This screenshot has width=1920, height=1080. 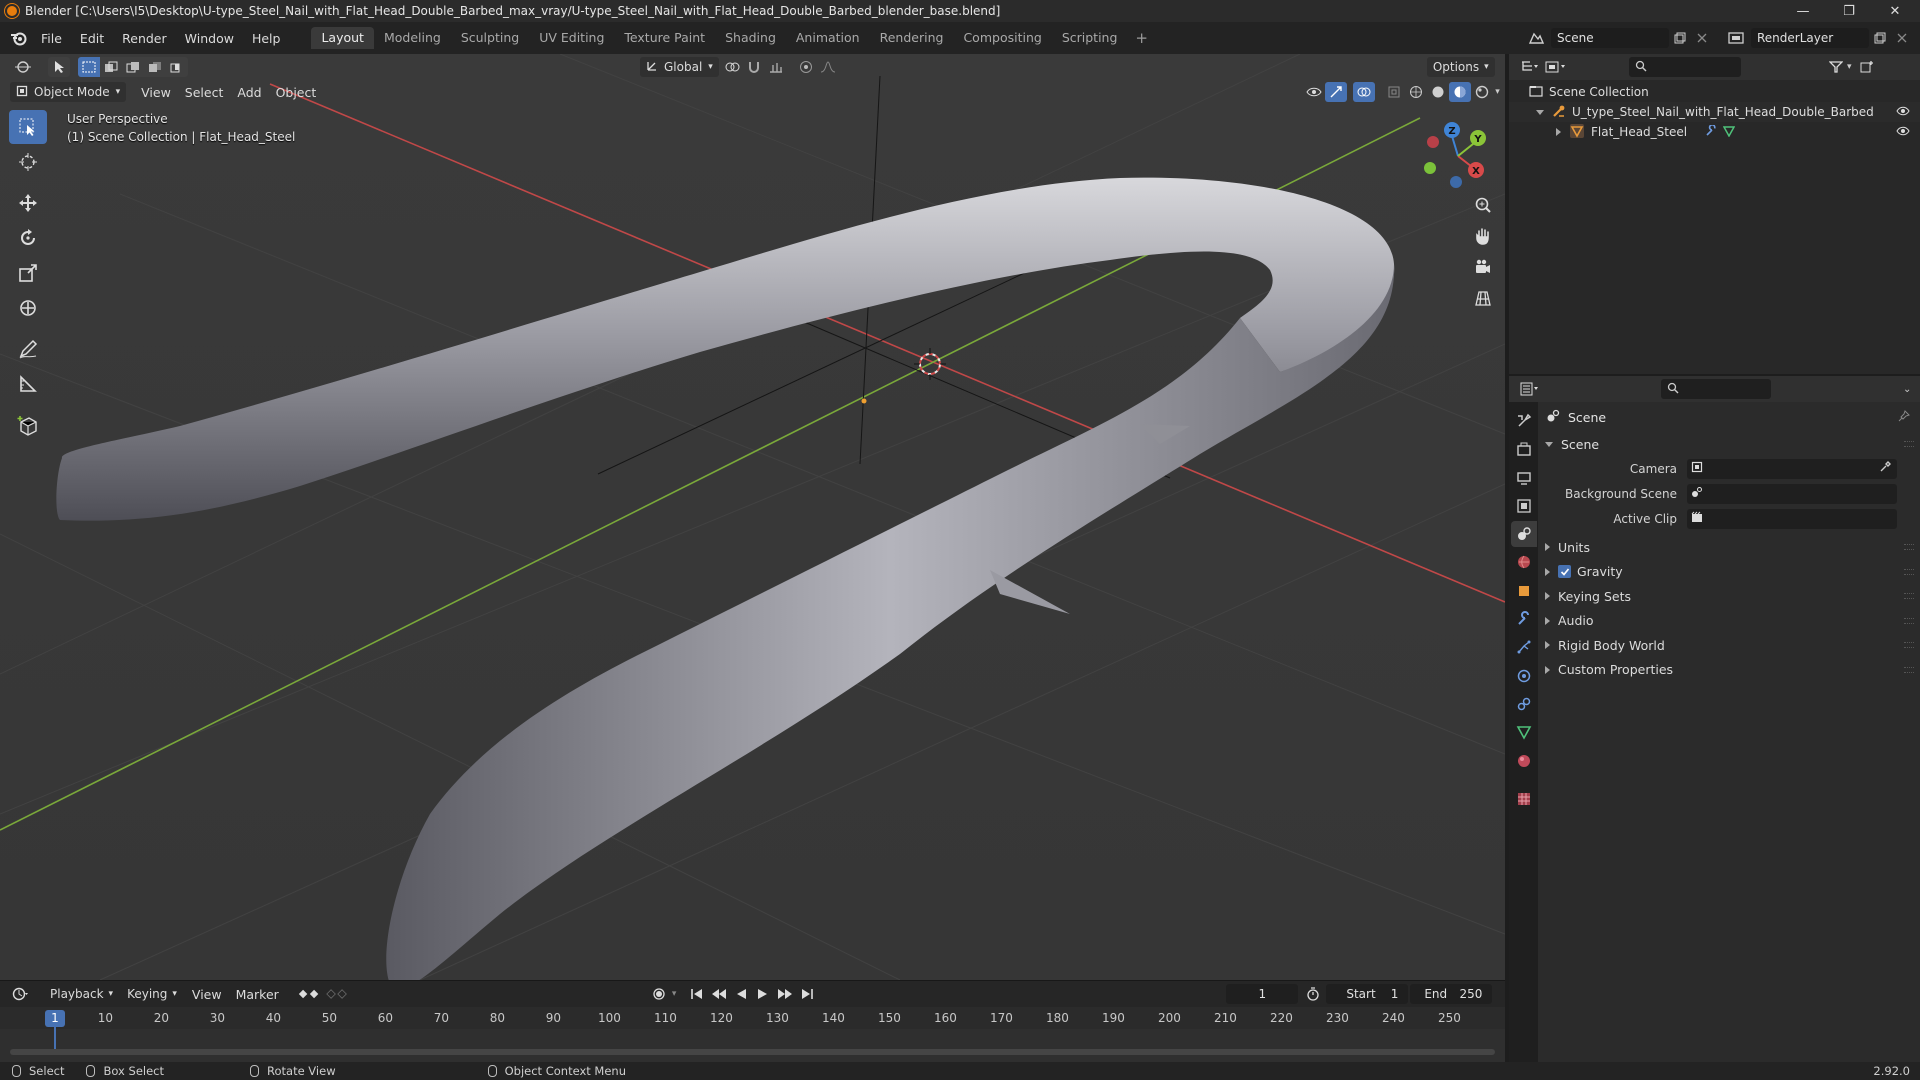 I want to click on active-clip-field, so click(x=1792, y=518).